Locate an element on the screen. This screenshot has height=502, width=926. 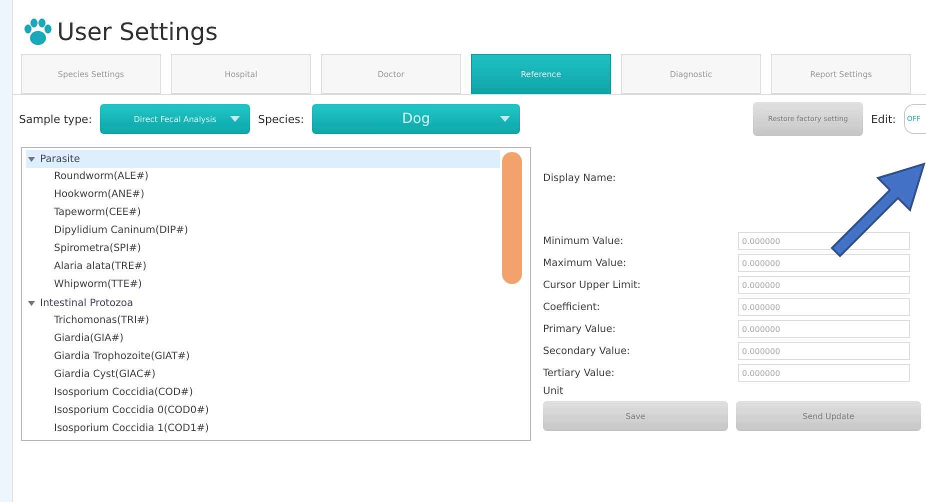
field-label: Maximum Value: is located at coordinates (585, 263).